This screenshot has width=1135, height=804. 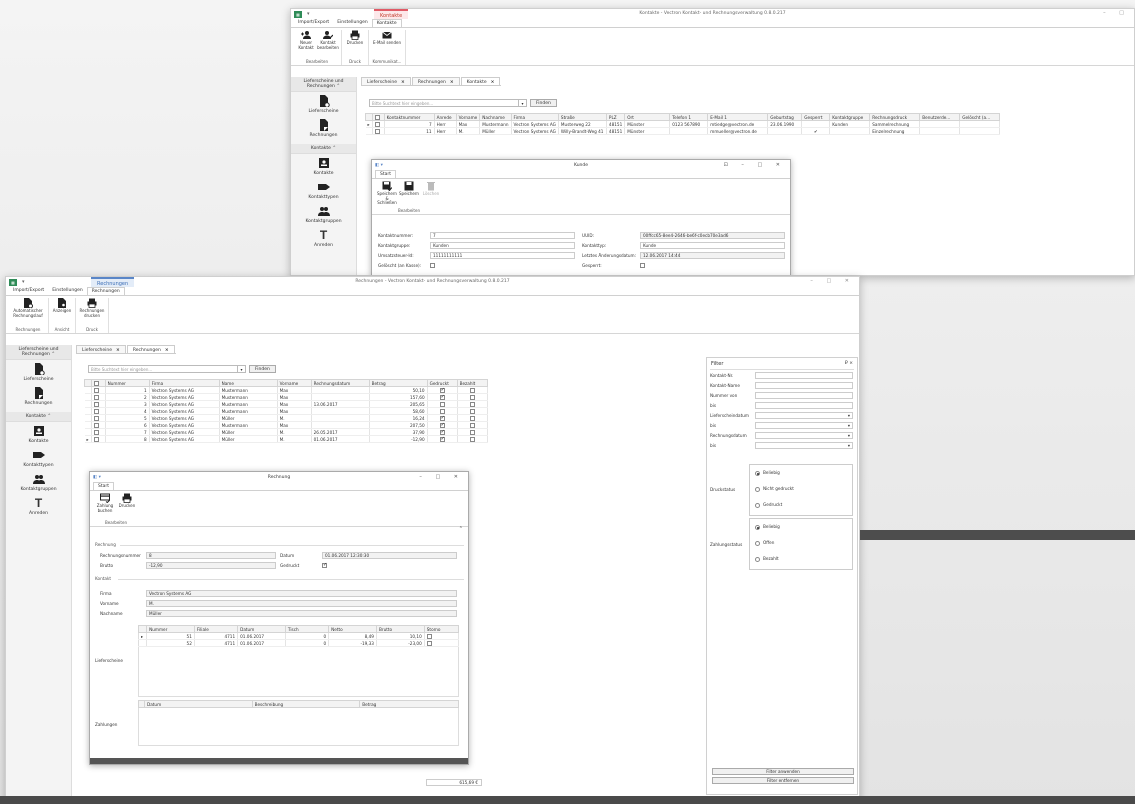 What do you see at coordinates (523, 102) in the screenshot?
I see `chevron-down-icon: ▾` at bounding box center [523, 102].